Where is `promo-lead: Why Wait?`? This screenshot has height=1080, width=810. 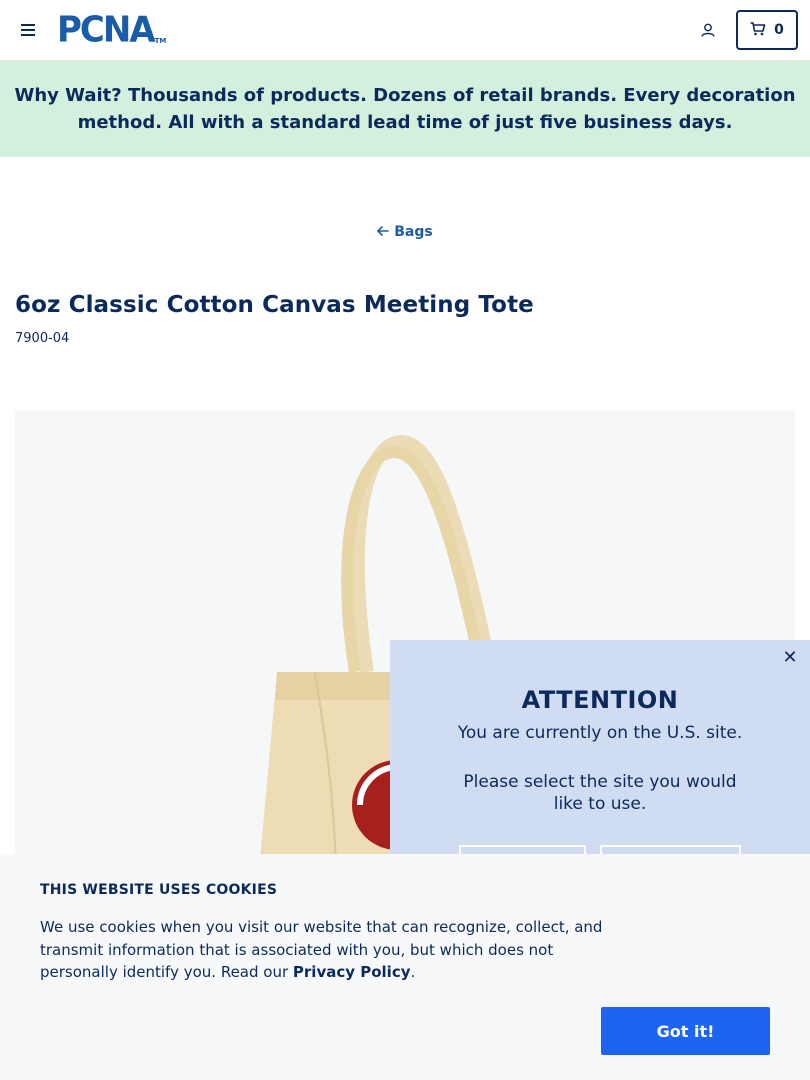 promo-lead: Why Wait? is located at coordinates (68, 95).